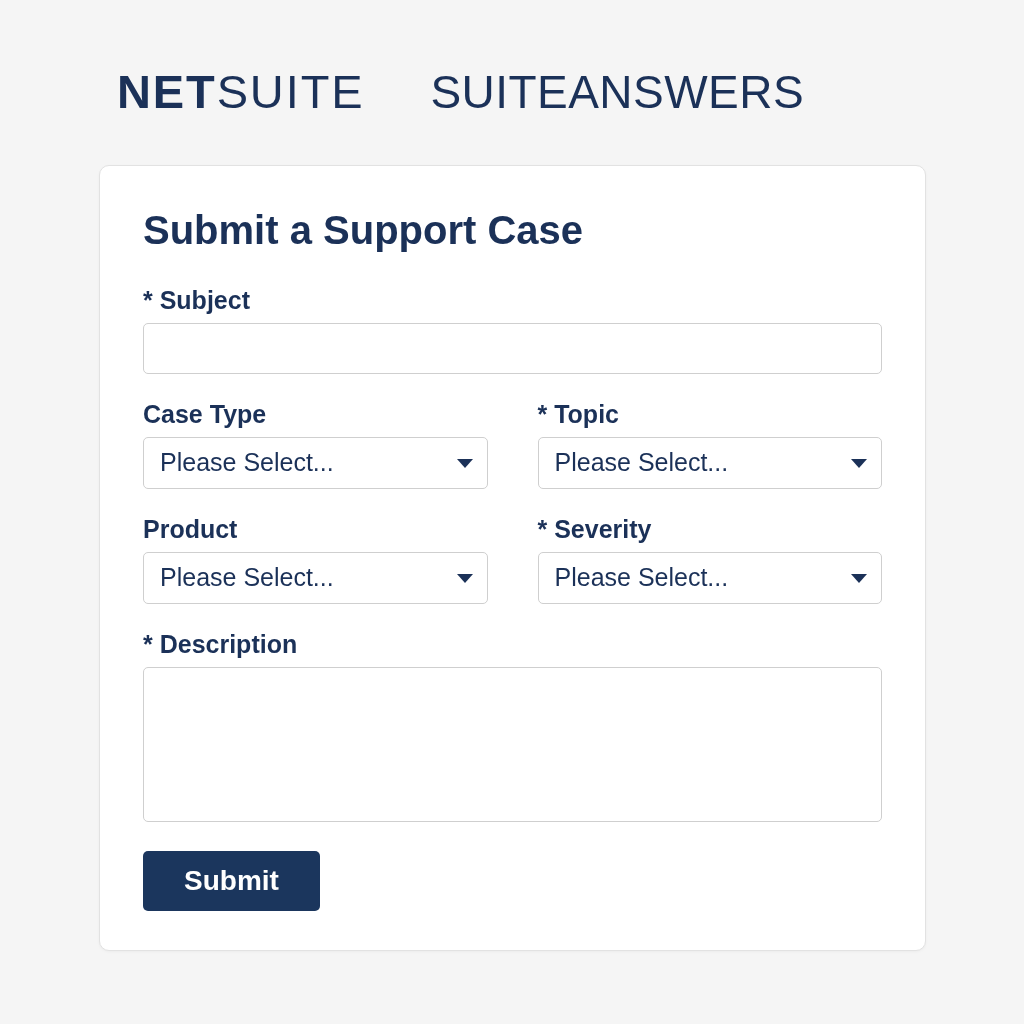  What do you see at coordinates (595, 529) in the screenshot?
I see `field-label: * Severity` at bounding box center [595, 529].